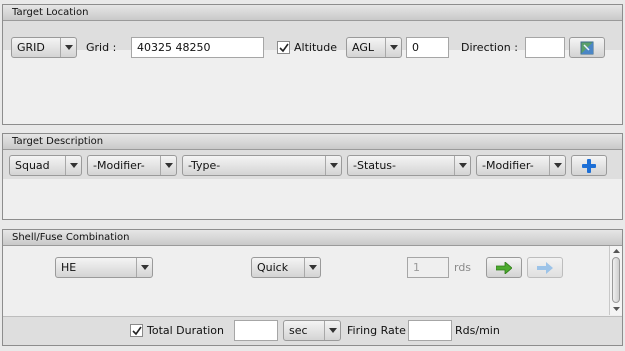 This screenshot has width=625, height=351. Describe the element at coordinates (298, 330) in the screenshot. I see `select-value: sec` at that location.